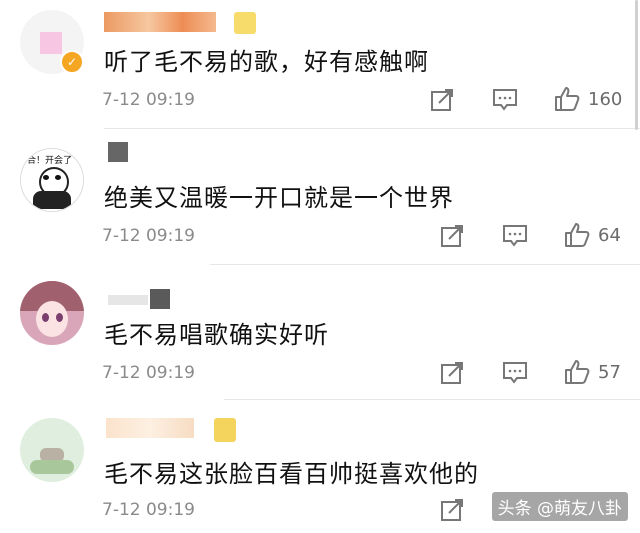 The height and width of the screenshot is (533, 640). I want to click on scrollbar, so click(636, 65).